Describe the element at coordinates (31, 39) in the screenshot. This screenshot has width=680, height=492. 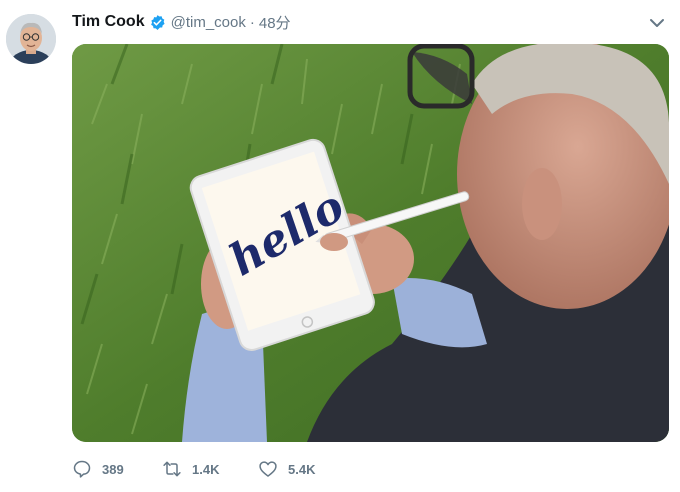
I see `avatar` at that location.